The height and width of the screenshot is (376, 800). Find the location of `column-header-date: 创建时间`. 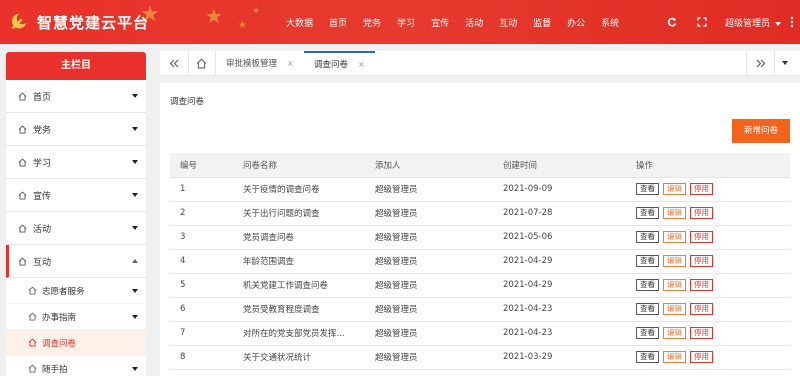

column-header-date: 创建时间 is located at coordinates (559, 165).